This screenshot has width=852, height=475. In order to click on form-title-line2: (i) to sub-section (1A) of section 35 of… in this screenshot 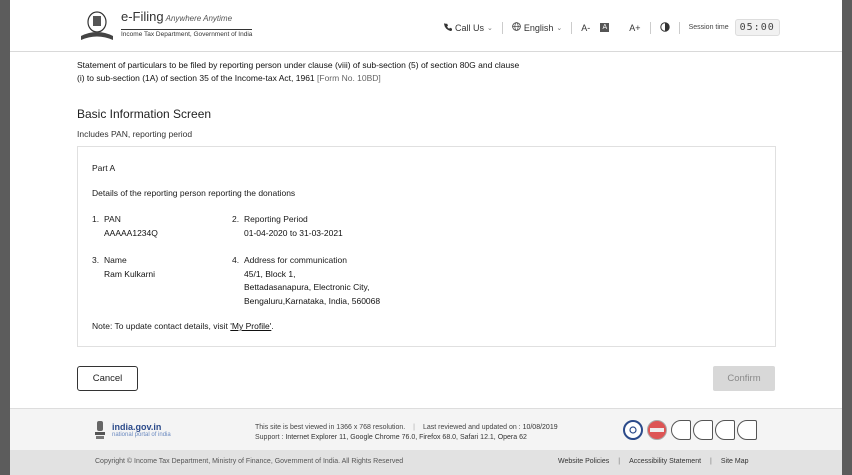, I will do `click(196, 78)`.